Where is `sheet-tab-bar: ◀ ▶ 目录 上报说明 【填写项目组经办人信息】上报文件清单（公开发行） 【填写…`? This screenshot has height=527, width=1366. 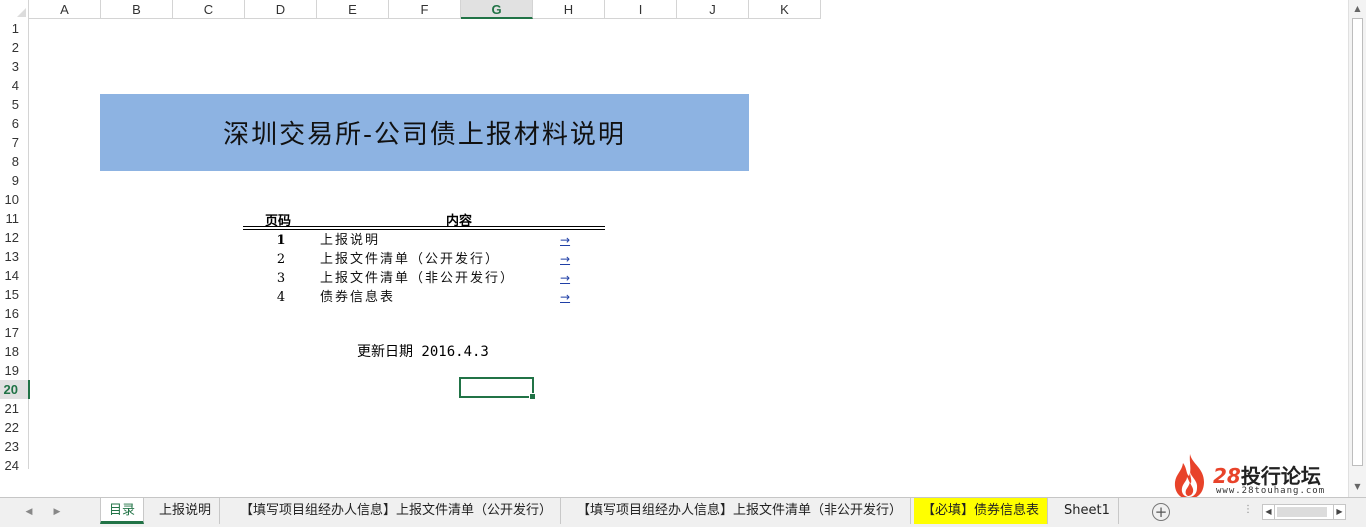
sheet-tab-bar: ◀ ▶ 目录 上报说明 【填写项目组经办人信息】上报文件清单（公开发行） 【填写… is located at coordinates (683, 512).